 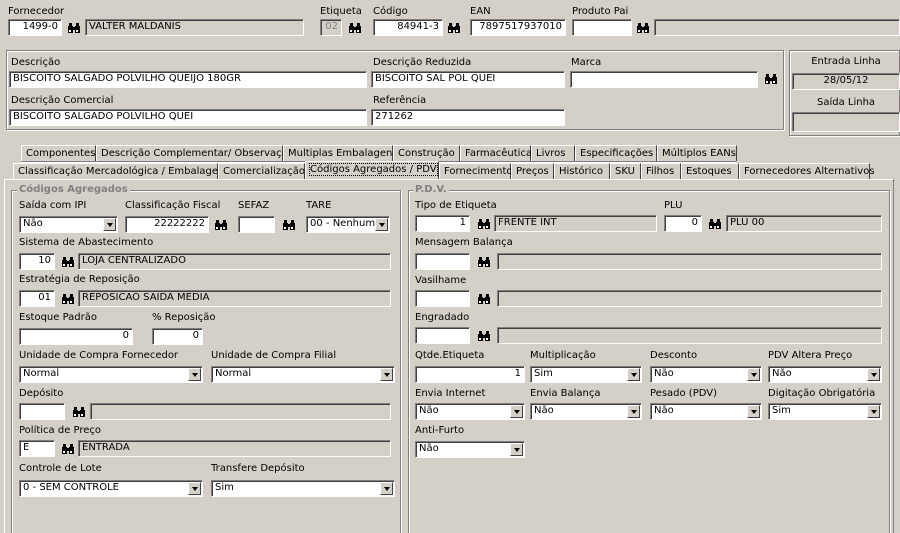 What do you see at coordinates (60, 468) in the screenshot?
I see `controle-lote-label: Controle de Lote` at bounding box center [60, 468].